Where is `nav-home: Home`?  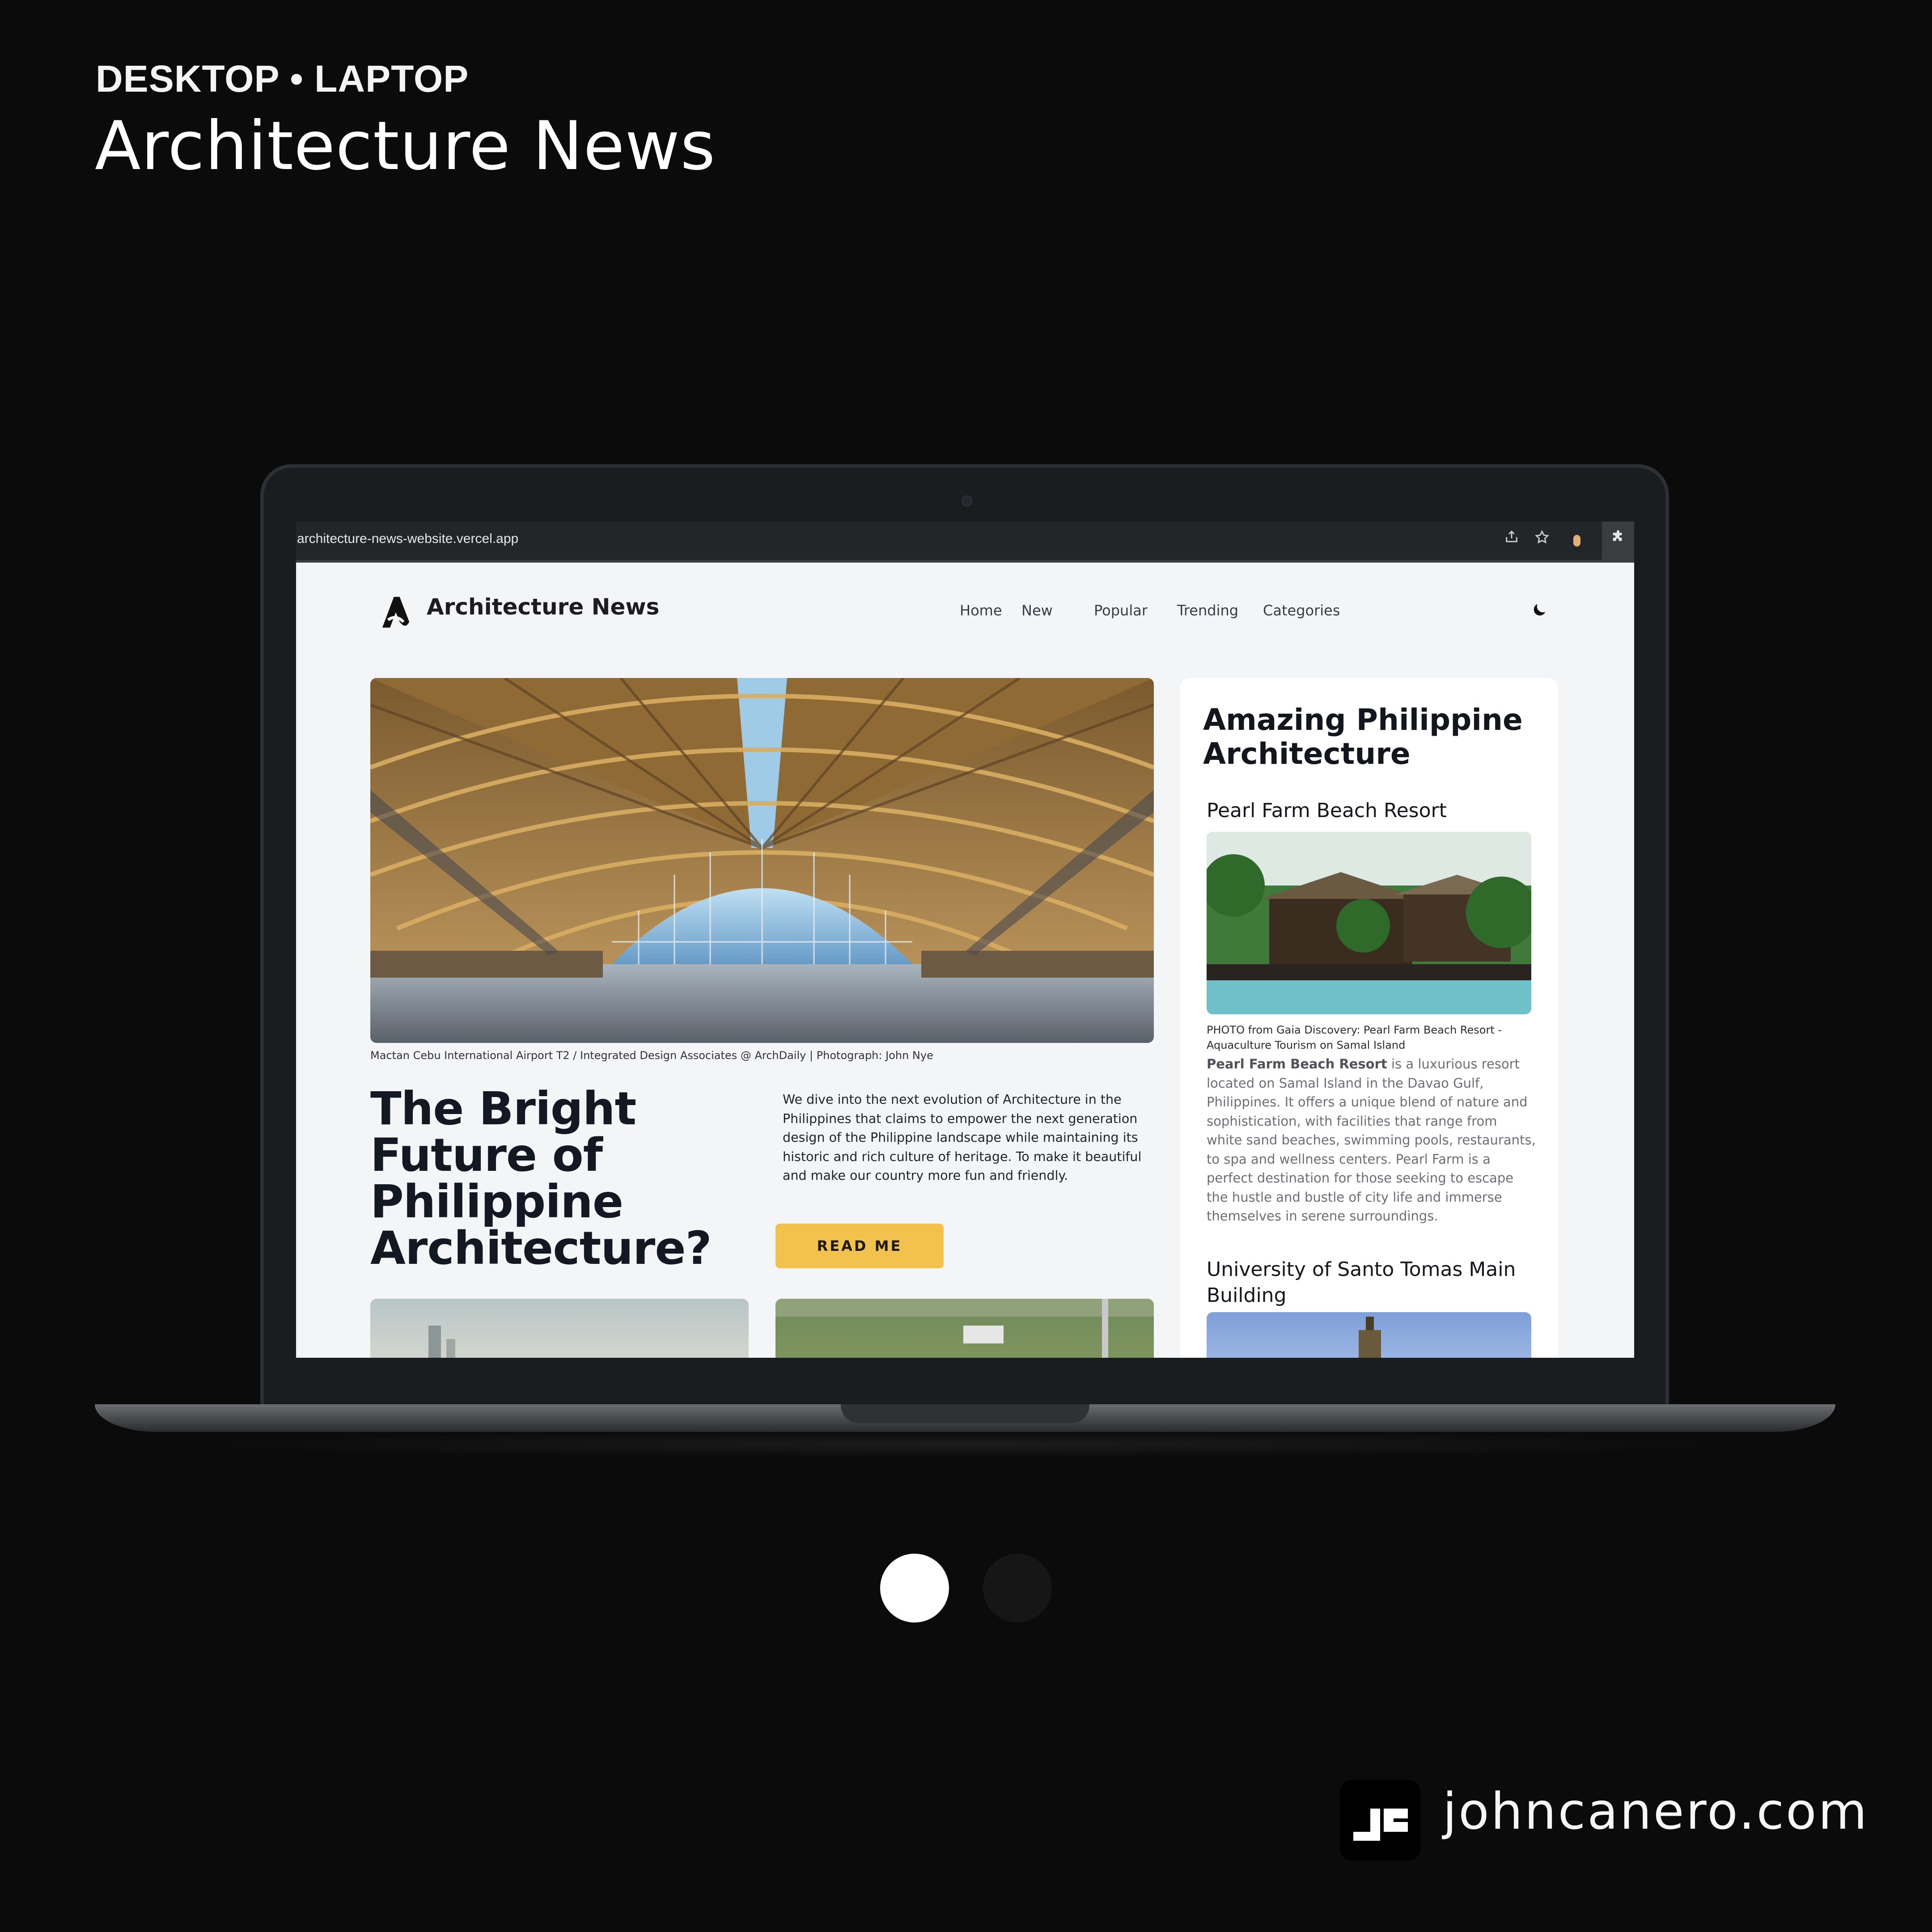
nav-home: Home is located at coordinates (981, 610).